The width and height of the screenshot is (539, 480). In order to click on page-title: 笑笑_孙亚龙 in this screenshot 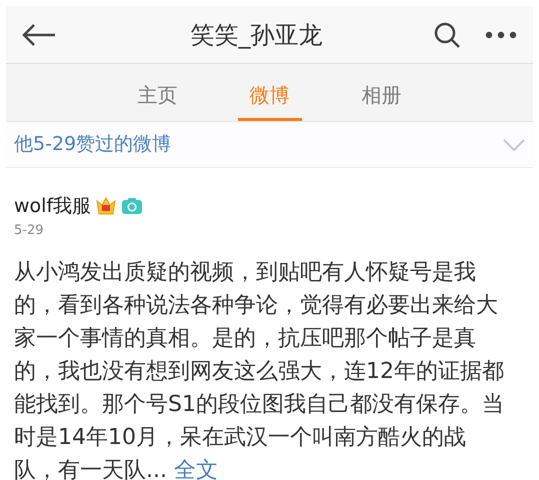, I will do `click(256, 35)`.